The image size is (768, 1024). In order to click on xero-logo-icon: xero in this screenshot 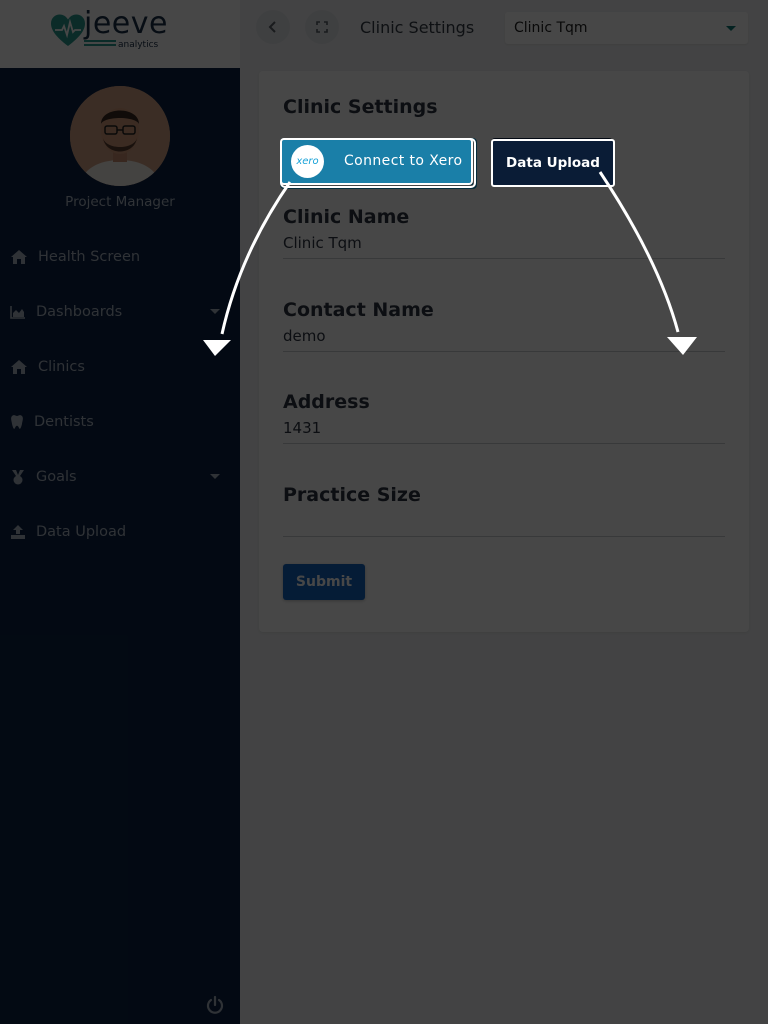, I will do `click(307, 161)`.